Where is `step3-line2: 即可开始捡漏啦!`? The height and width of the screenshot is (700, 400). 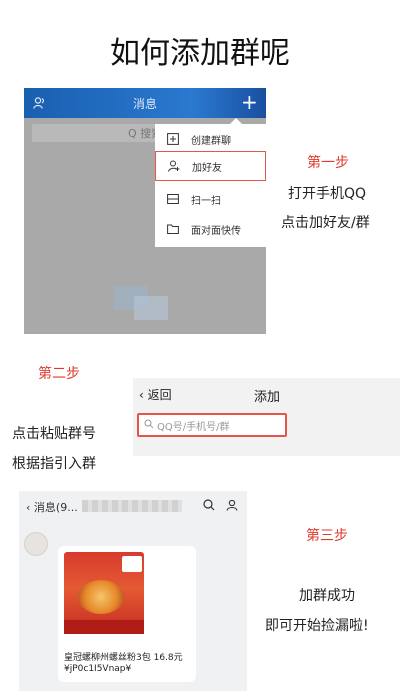
step3-line2: 即可开始捡漏啦! is located at coordinates (317, 626).